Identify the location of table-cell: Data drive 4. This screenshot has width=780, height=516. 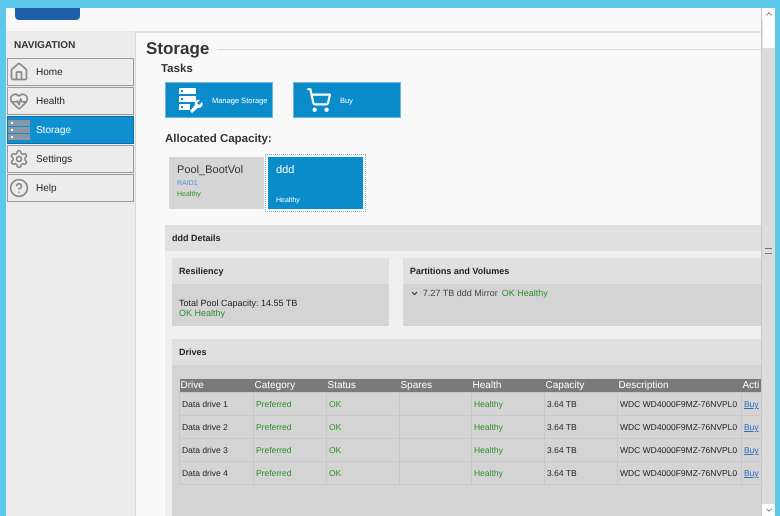
(217, 473).